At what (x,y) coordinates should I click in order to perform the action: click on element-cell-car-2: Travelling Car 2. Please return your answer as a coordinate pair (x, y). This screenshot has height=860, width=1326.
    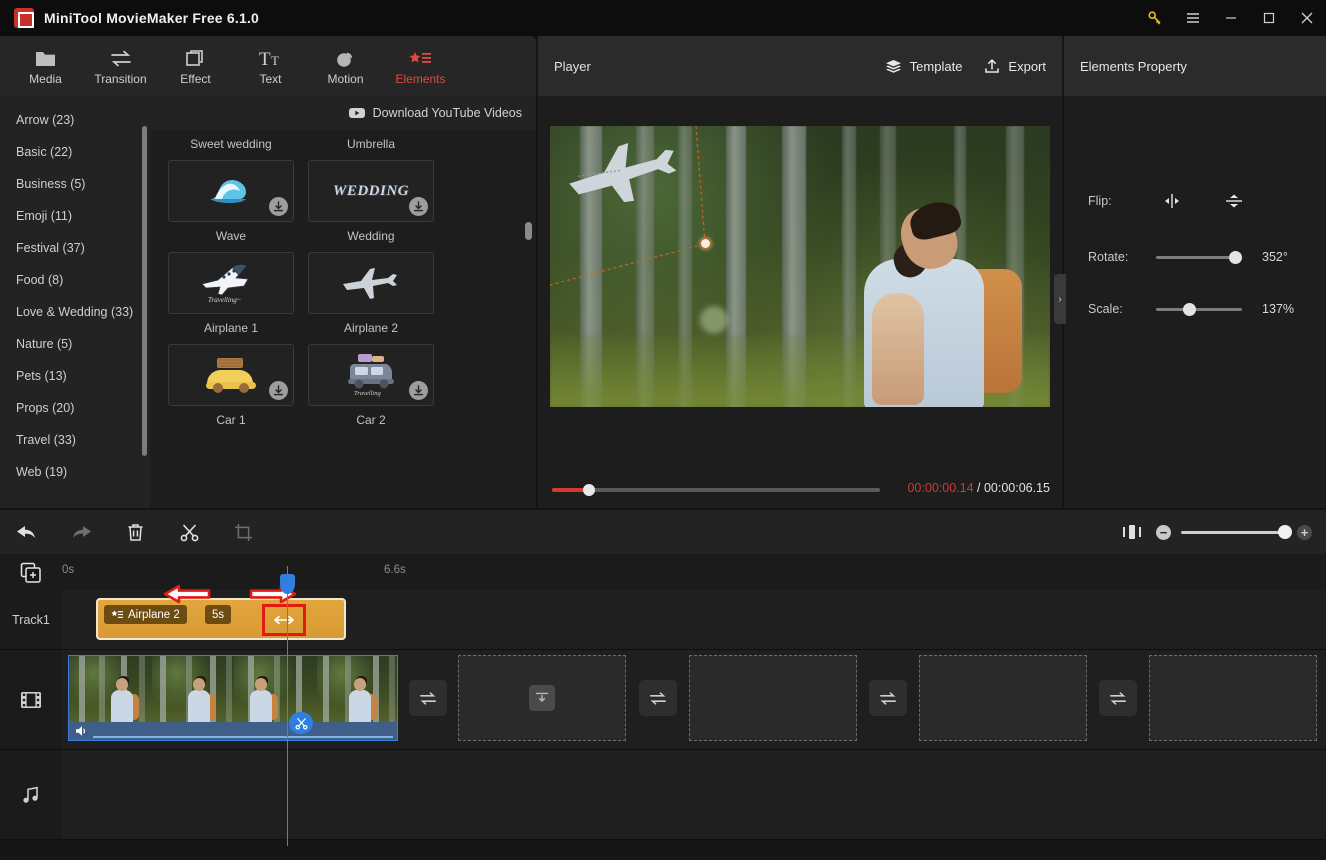
    Looking at the image, I should click on (371, 390).